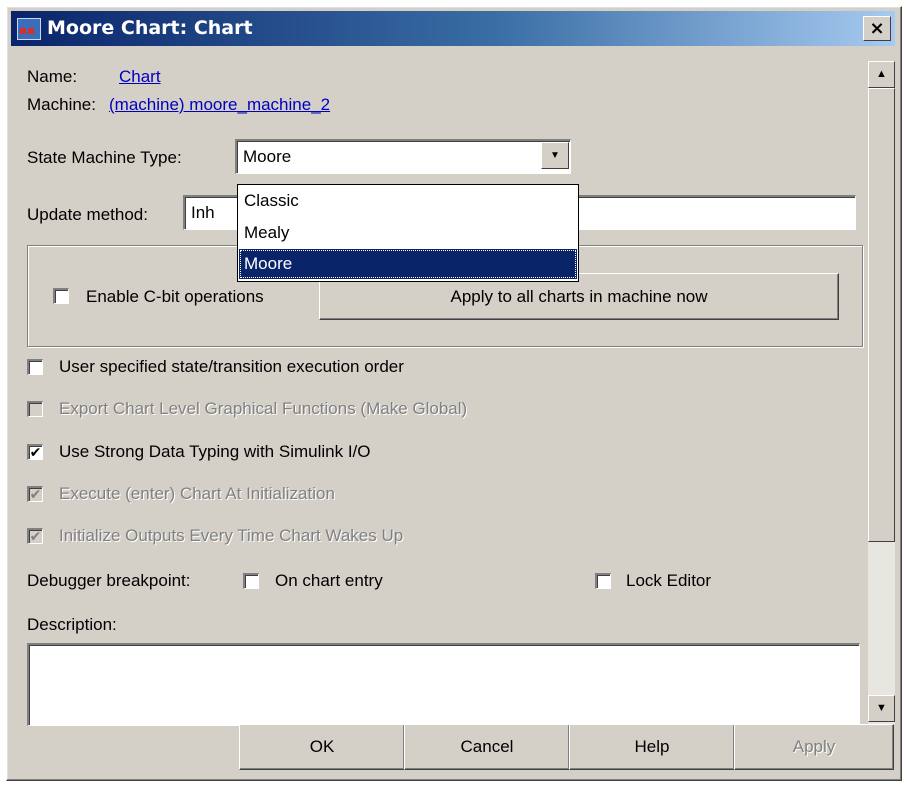 Image resolution: width=907 pixels, height=785 pixels. I want to click on apply-button: Apply, so click(814, 747).